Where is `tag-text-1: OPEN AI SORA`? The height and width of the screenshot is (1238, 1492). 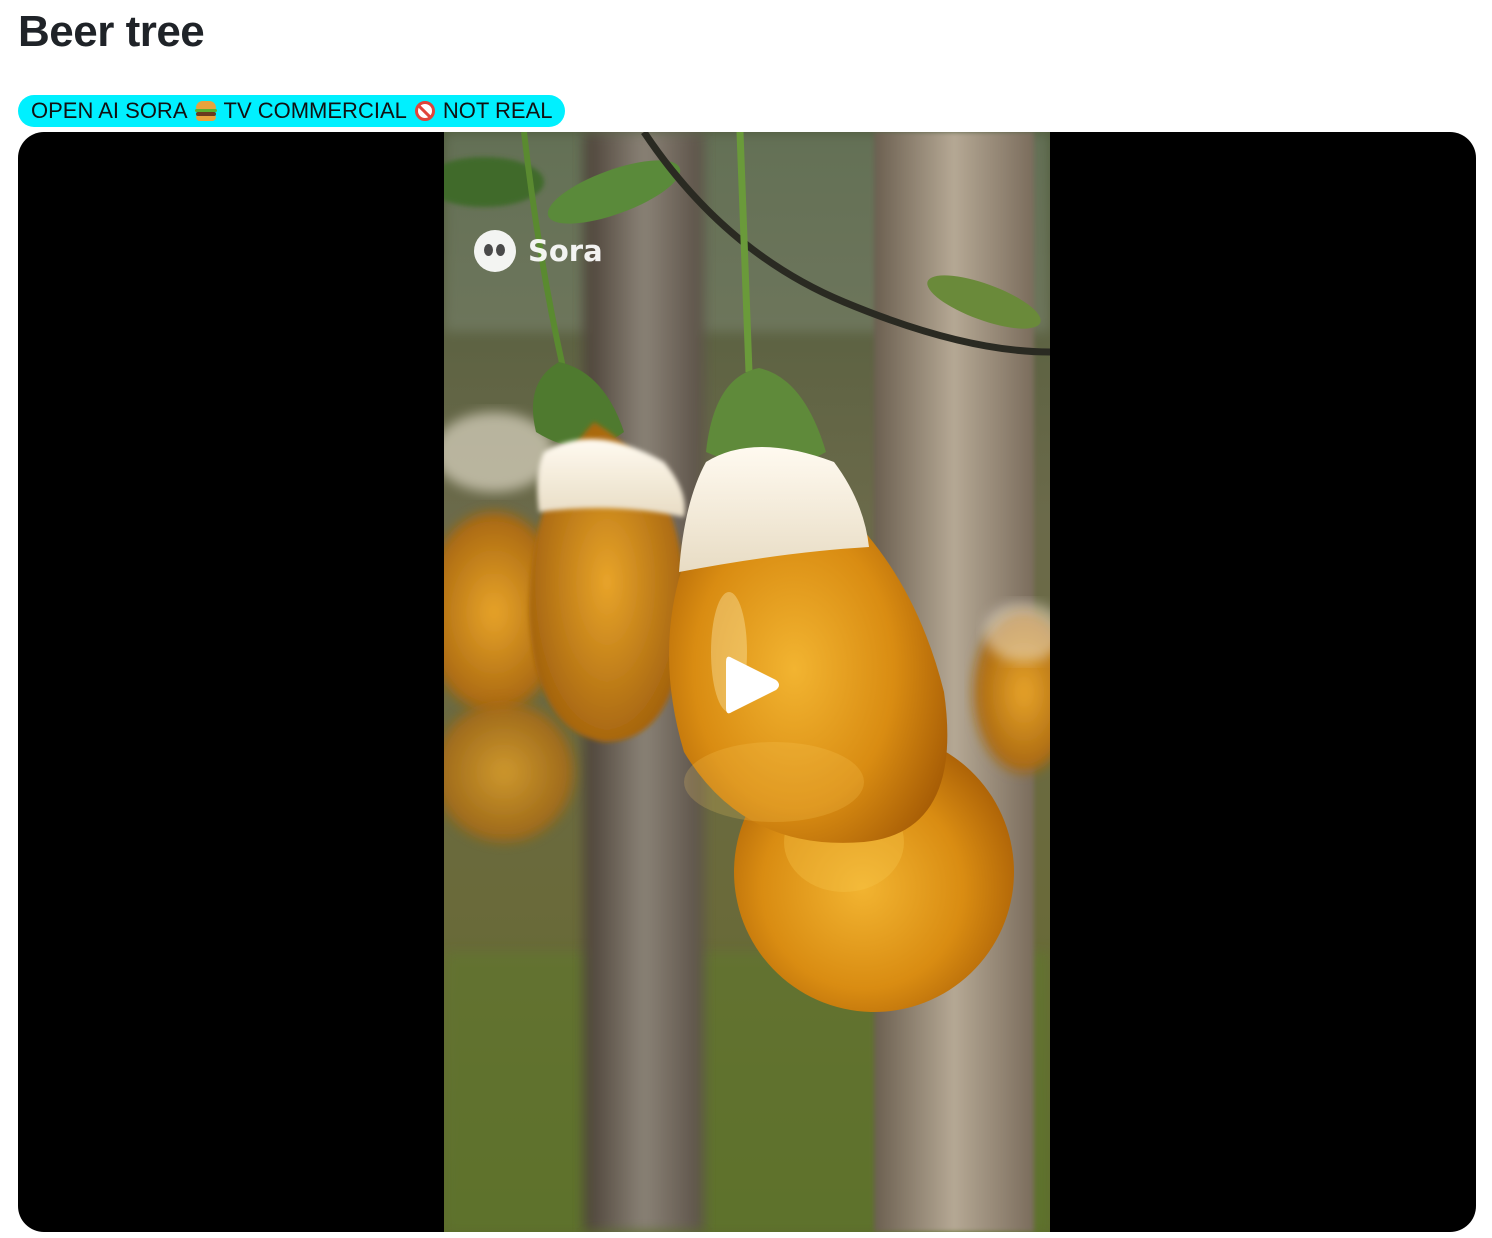 tag-text-1: OPEN AI SORA is located at coordinates (109, 110).